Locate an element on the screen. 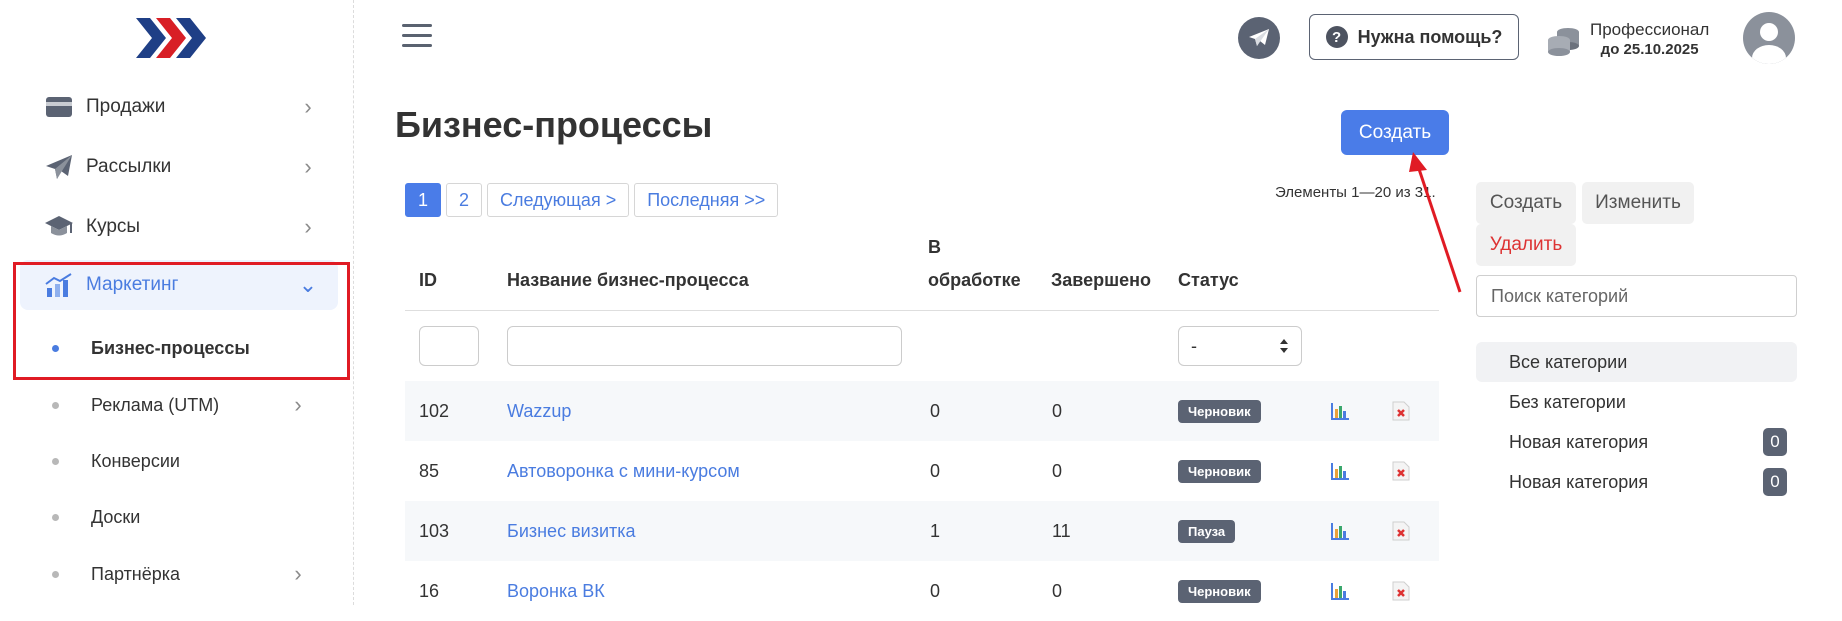  last-page-button: Последняя >> is located at coordinates (706, 200).